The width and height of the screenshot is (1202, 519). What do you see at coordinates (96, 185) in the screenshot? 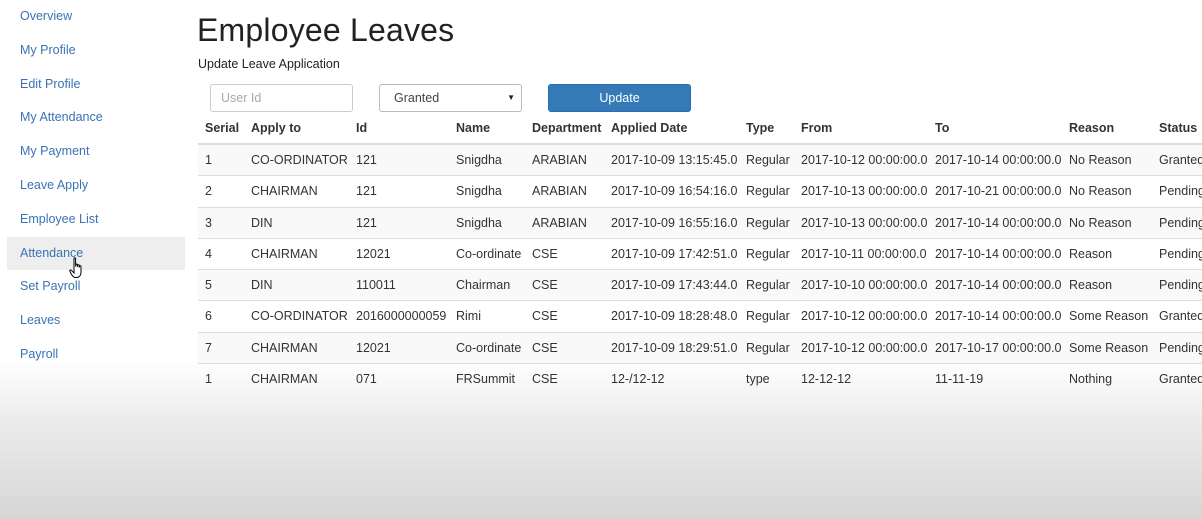
I see `sidebar-item-leave-apply: Leave Apply` at bounding box center [96, 185].